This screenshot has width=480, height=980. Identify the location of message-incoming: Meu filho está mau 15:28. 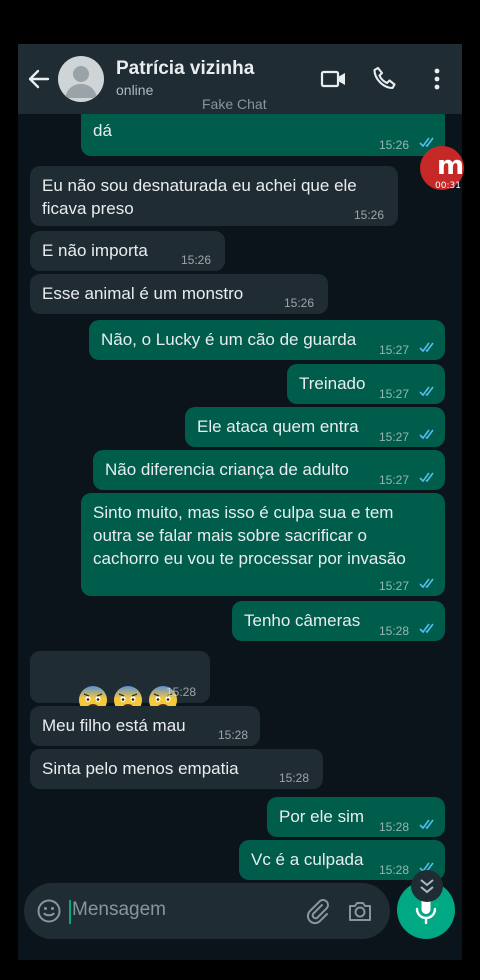
(145, 726).